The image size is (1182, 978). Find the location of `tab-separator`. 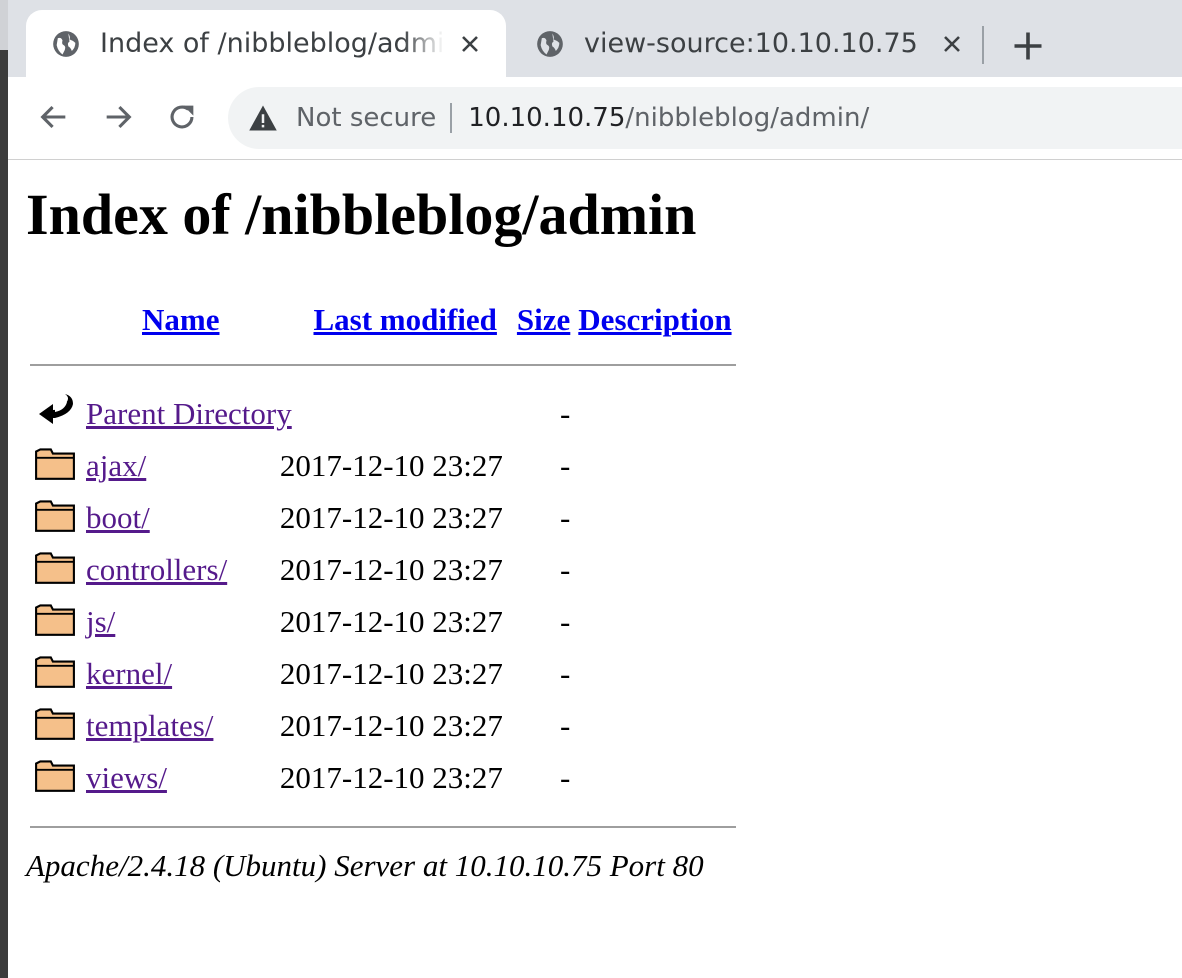

tab-separator is located at coordinates (983, 45).